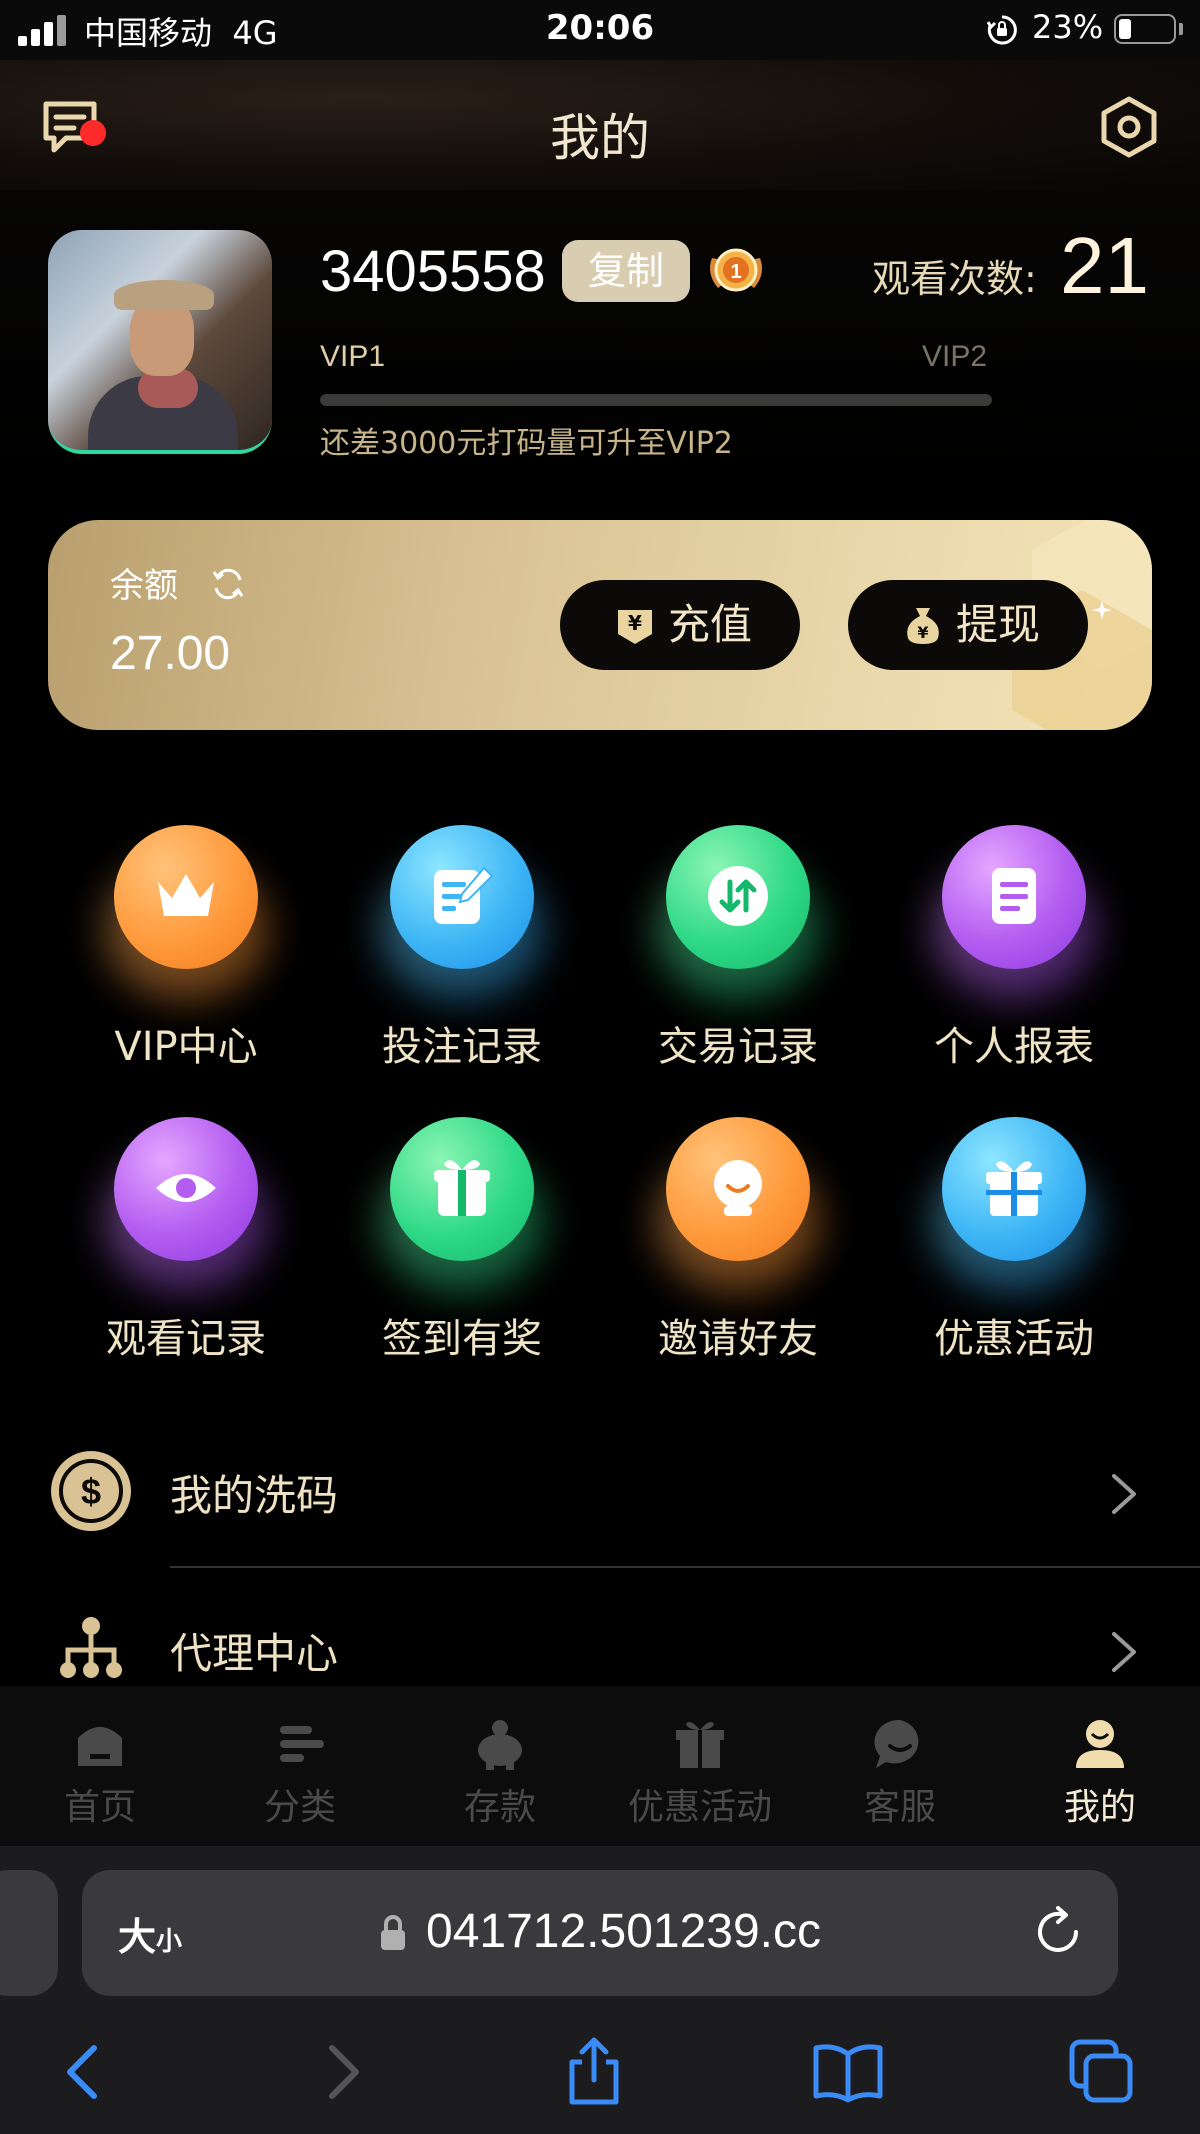  I want to click on category-icon, so click(302, 1744).